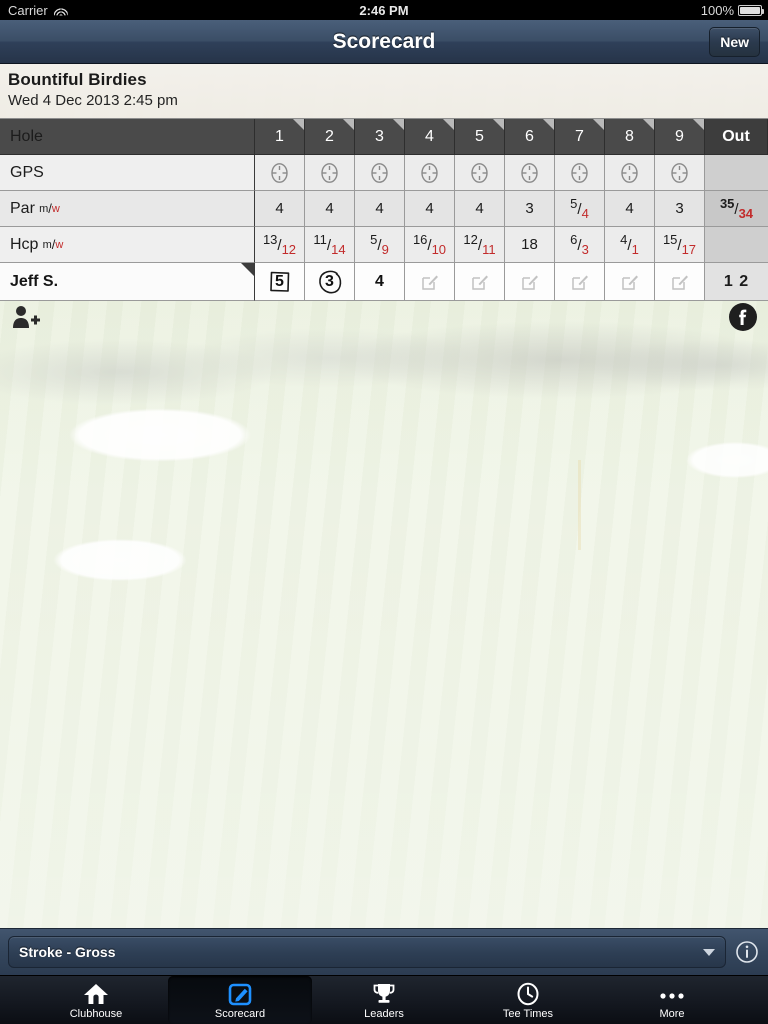 This screenshot has width=768, height=1024. I want to click on tab-label-tee-times: Tee Times, so click(528, 1014).